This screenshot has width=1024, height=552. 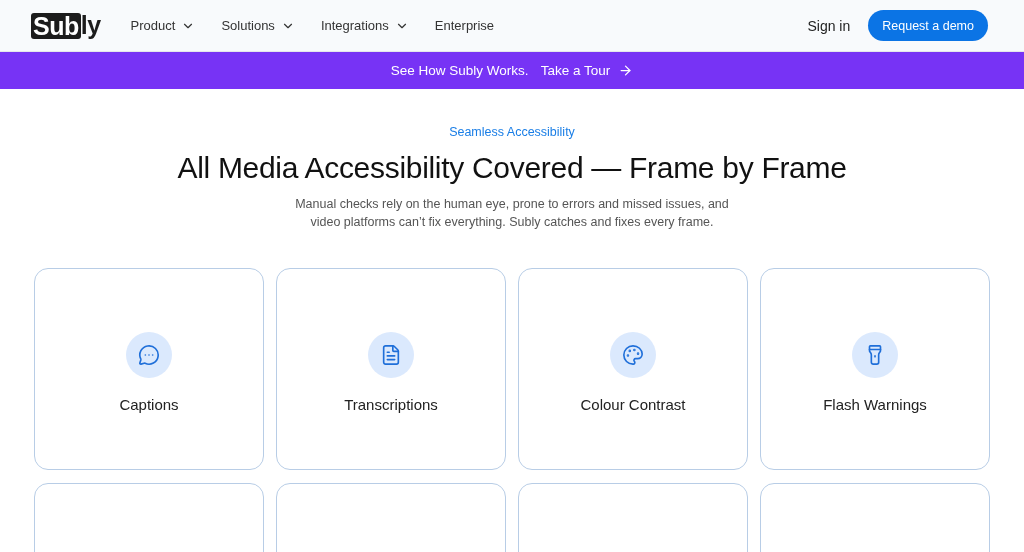 What do you see at coordinates (875, 354) in the screenshot?
I see `flashlight-icon` at bounding box center [875, 354].